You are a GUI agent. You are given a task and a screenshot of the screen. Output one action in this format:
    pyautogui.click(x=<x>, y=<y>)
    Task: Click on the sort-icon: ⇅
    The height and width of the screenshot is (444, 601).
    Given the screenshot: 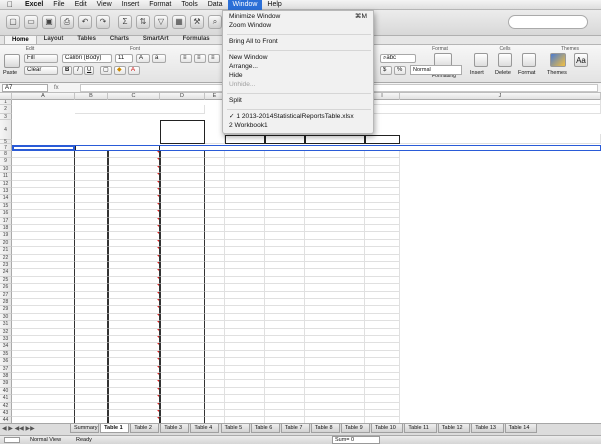 What is the action you would take?
    pyautogui.click(x=143, y=22)
    